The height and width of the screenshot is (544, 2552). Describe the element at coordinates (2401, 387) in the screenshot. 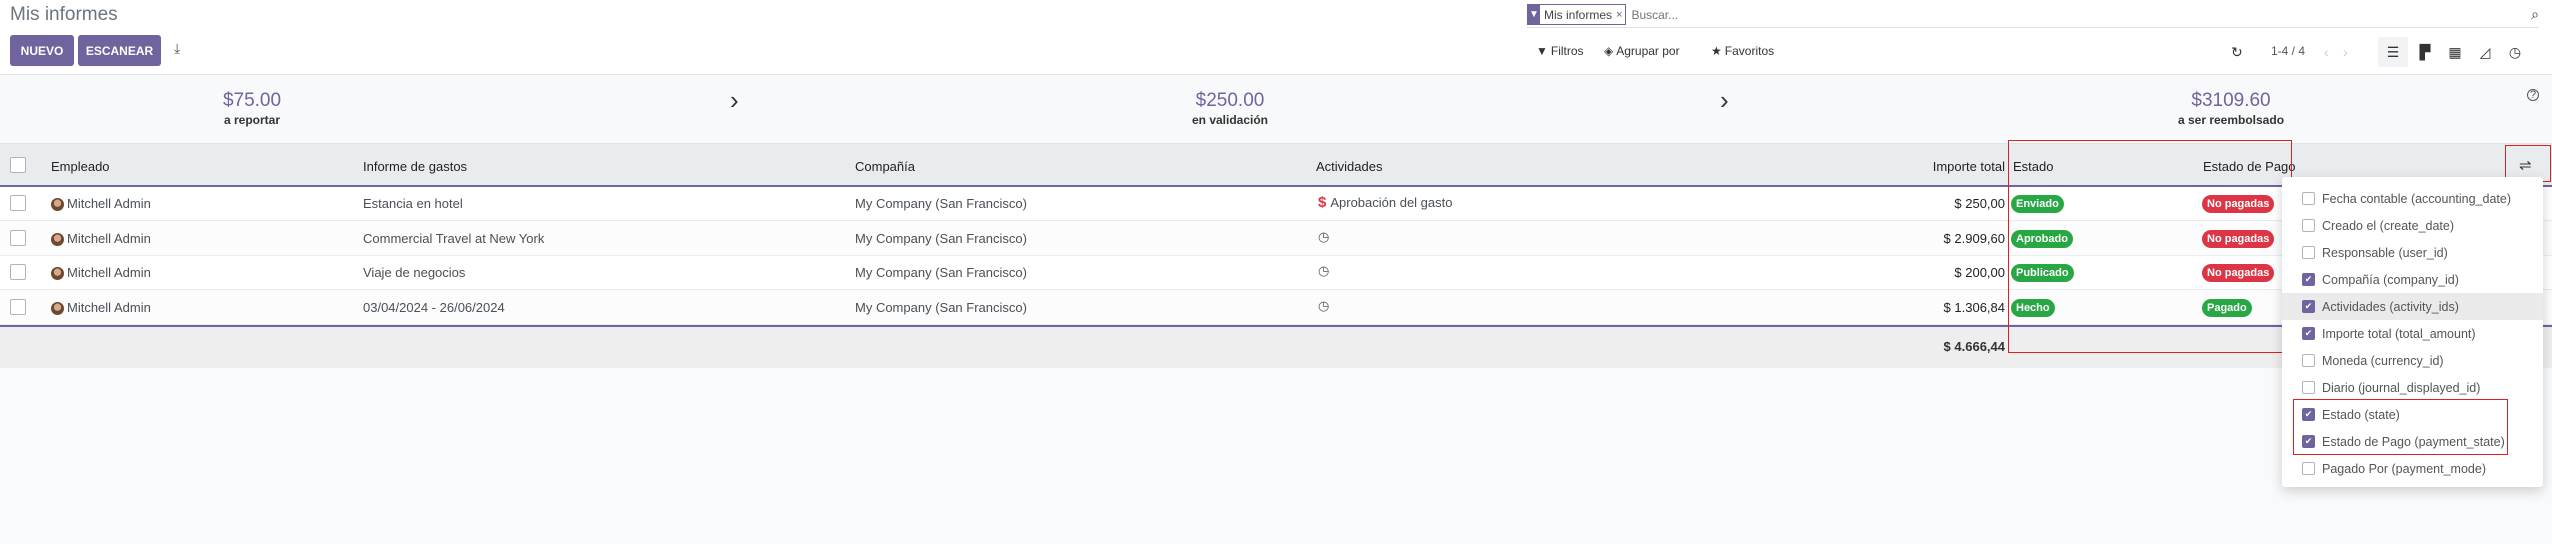

I see `optional-column-label: Diario (journal_displayed_id)` at that location.